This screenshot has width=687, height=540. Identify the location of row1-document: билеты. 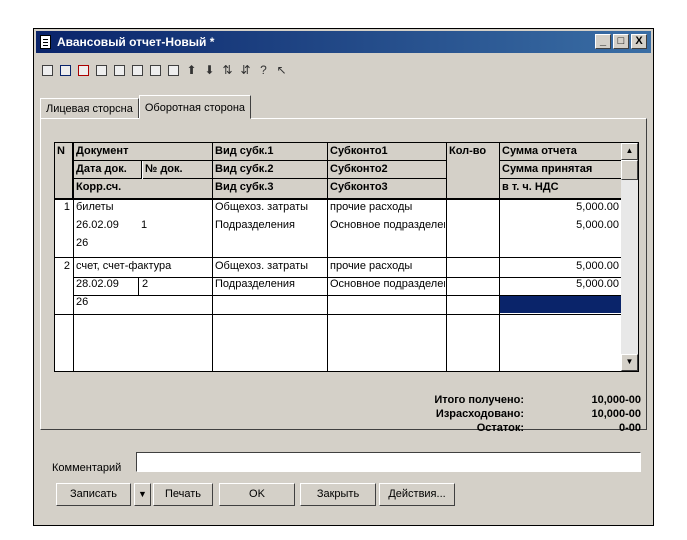
(142, 209).